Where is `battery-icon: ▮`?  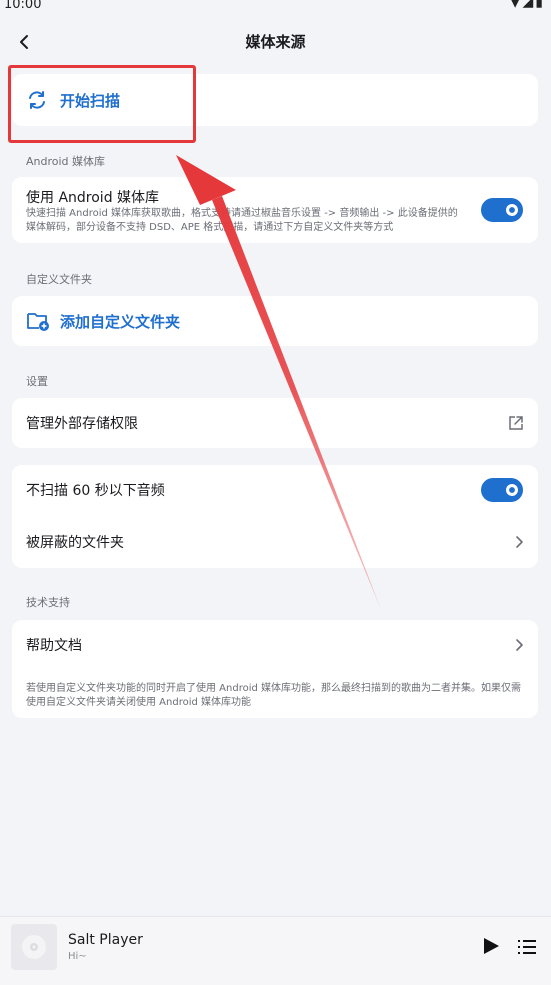
battery-icon: ▮ is located at coordinates (539, 5).